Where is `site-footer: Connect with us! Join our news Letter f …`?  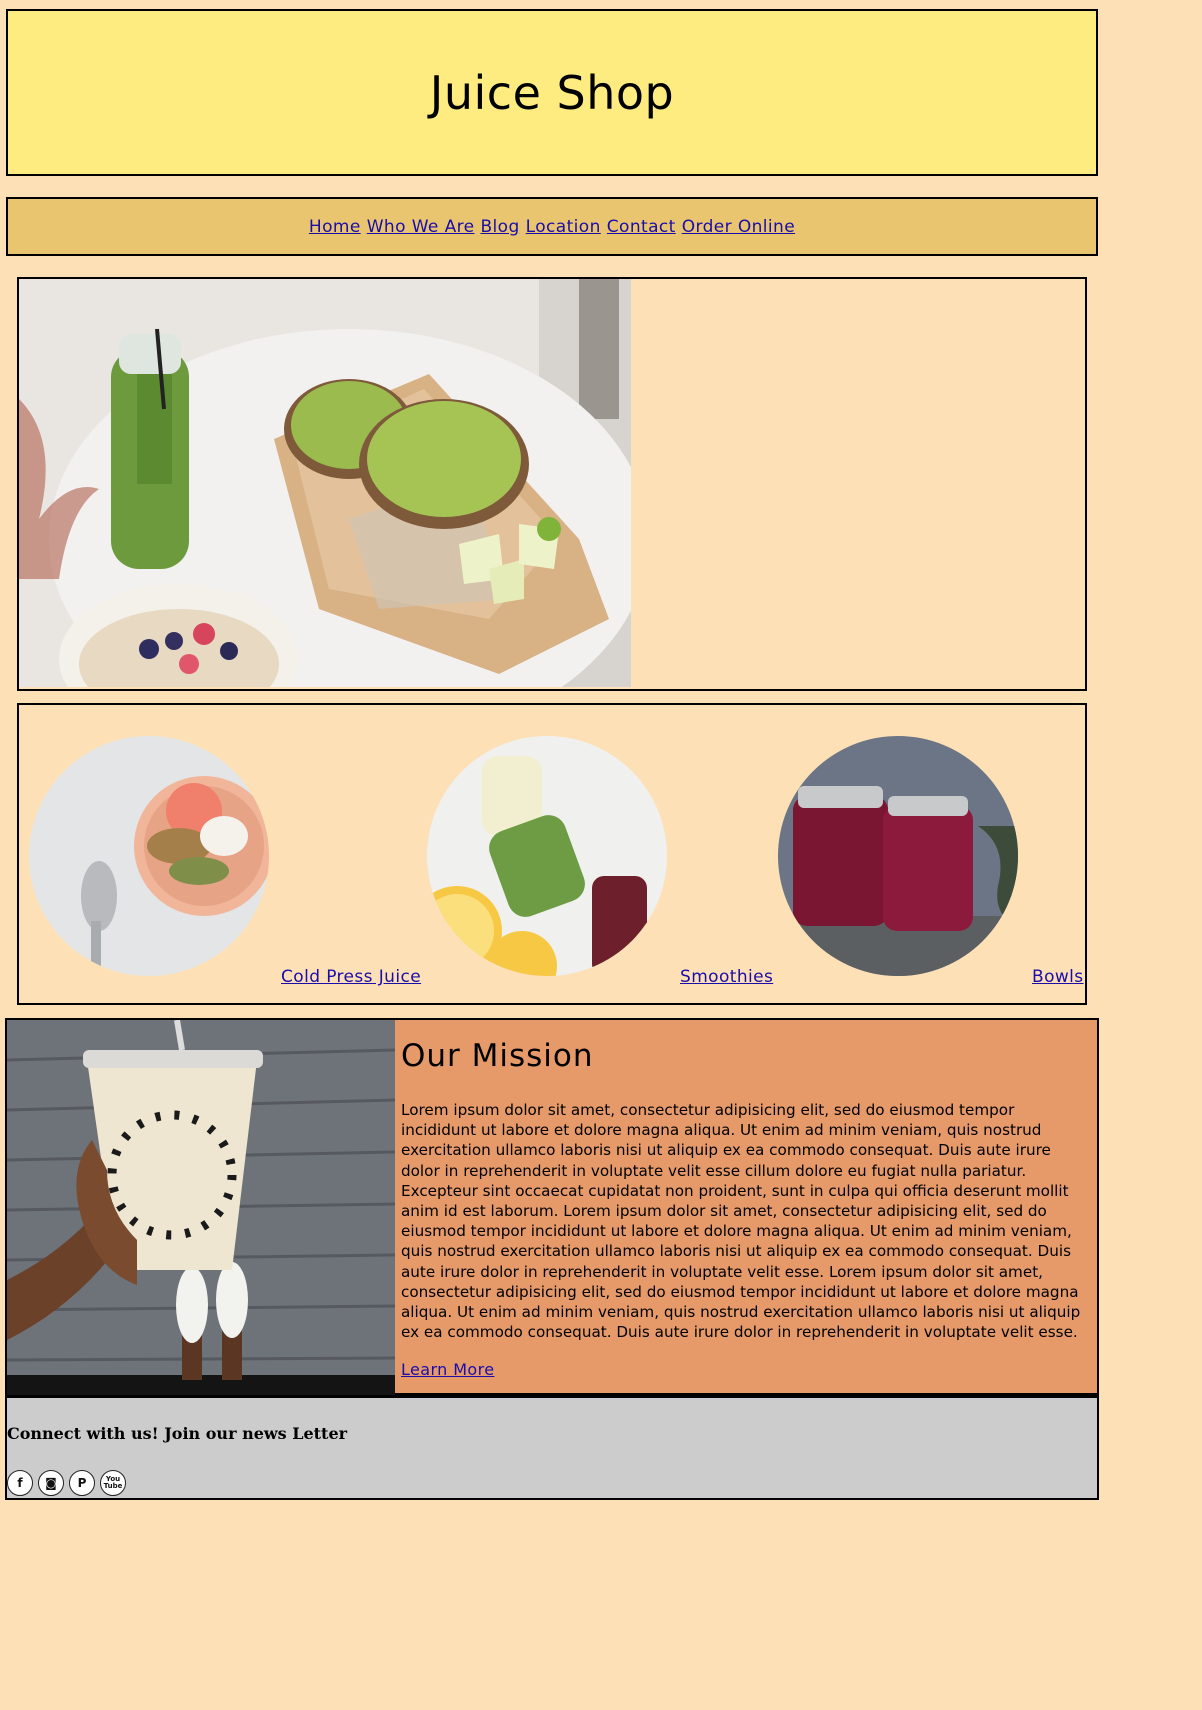 site-footer: Connect with us! Join our news Letter f … is located at coordinates (552, 1447).